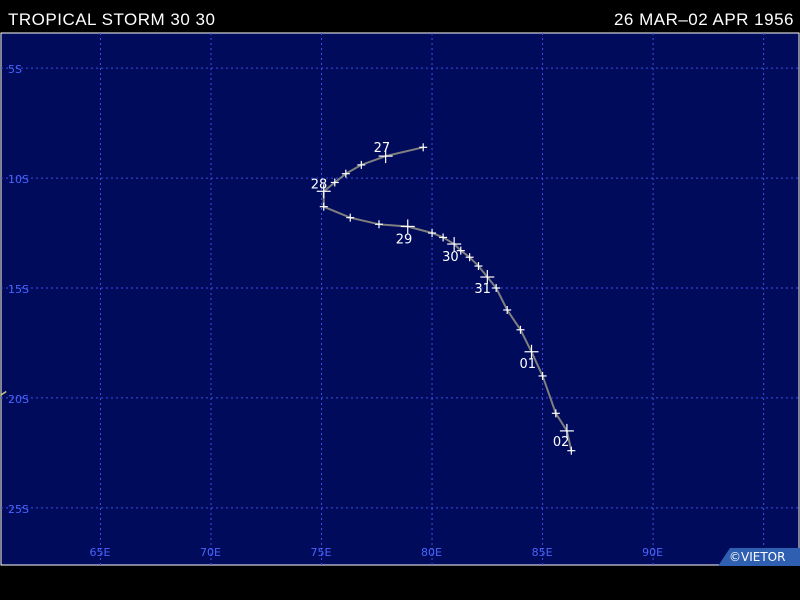  Describe the element at coordinates (542, 552) in the screenshot. I see `lon-label: 85E` at that location.